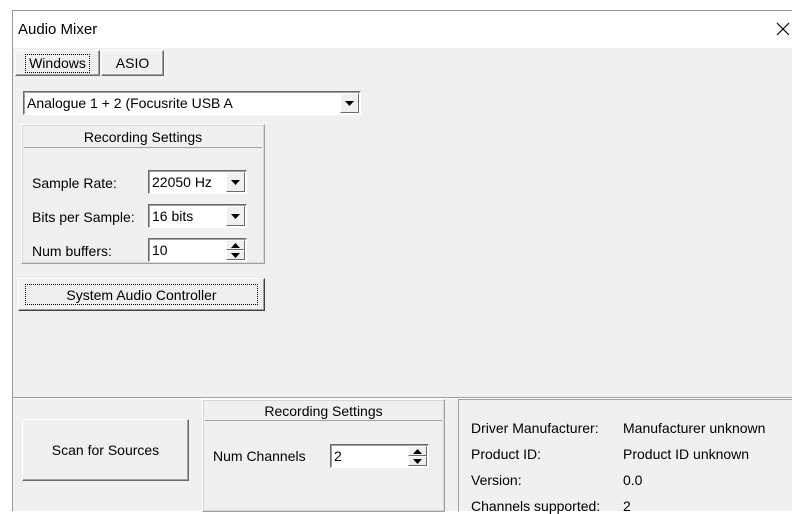 The width and height of the screenshot is (792, 514). I want to click on tab-asio-label: ASIO, so click(132, 63).